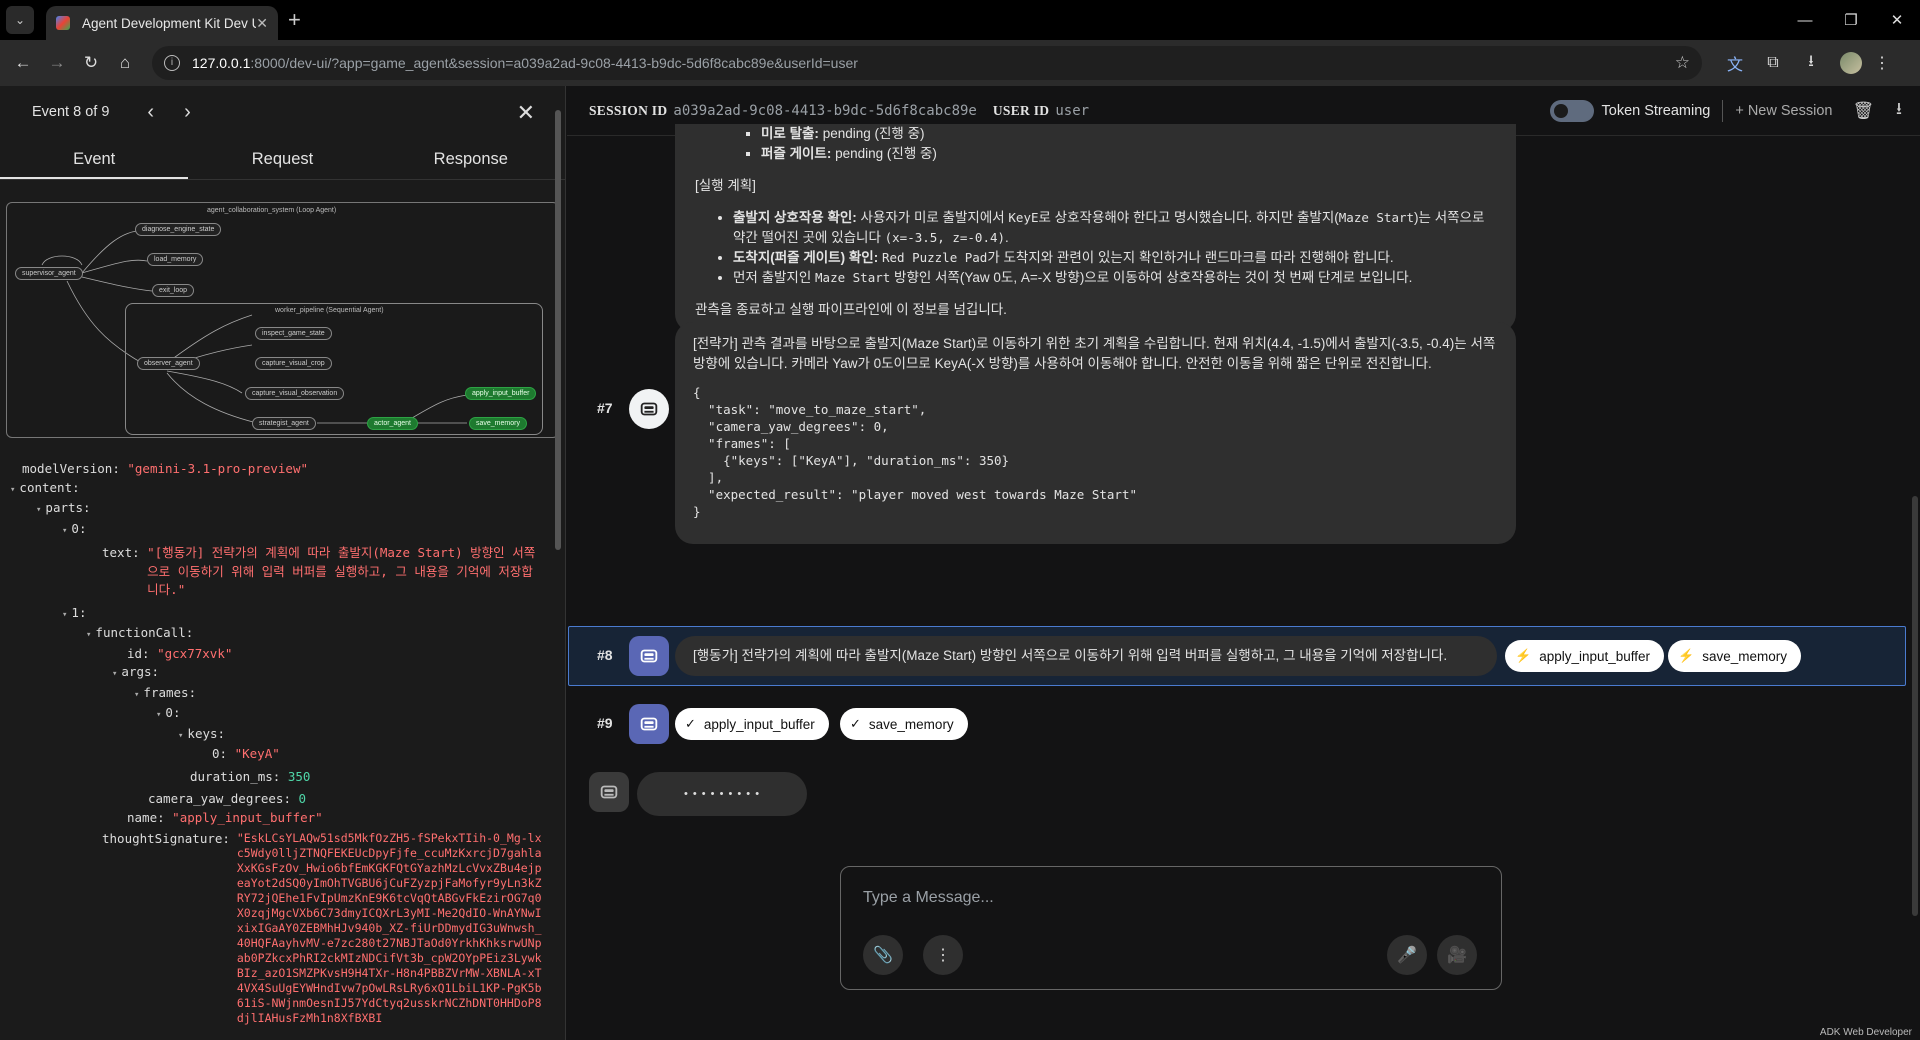 The height and width of the screenshot is (1040, 1920). I want to click on video-camera-icon: 🎥, so click(1457, 955).